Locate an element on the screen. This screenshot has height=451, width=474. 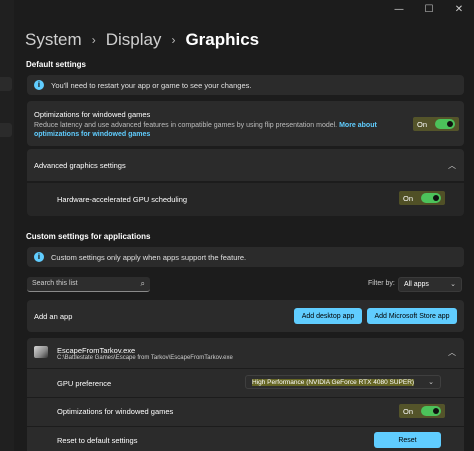
close-icon: ✕ is located at coordinates (459, 9).